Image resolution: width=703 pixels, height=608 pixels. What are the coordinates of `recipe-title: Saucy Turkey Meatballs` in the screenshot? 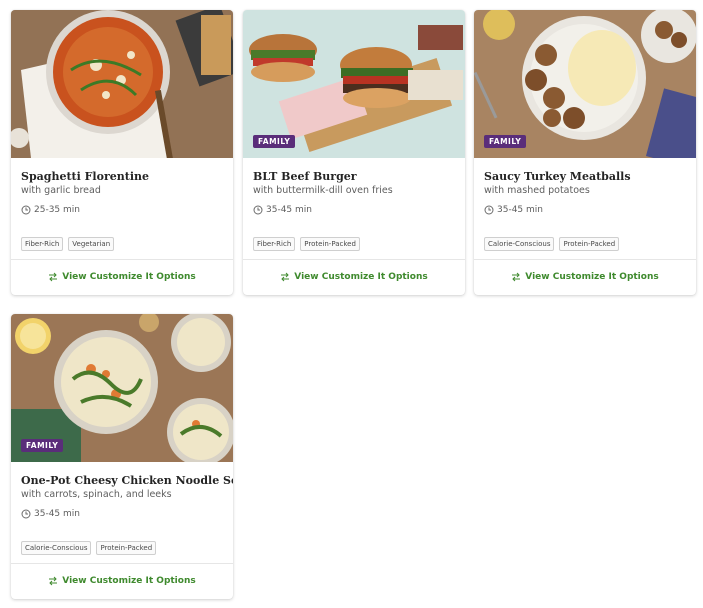 It's located at (586, 176).